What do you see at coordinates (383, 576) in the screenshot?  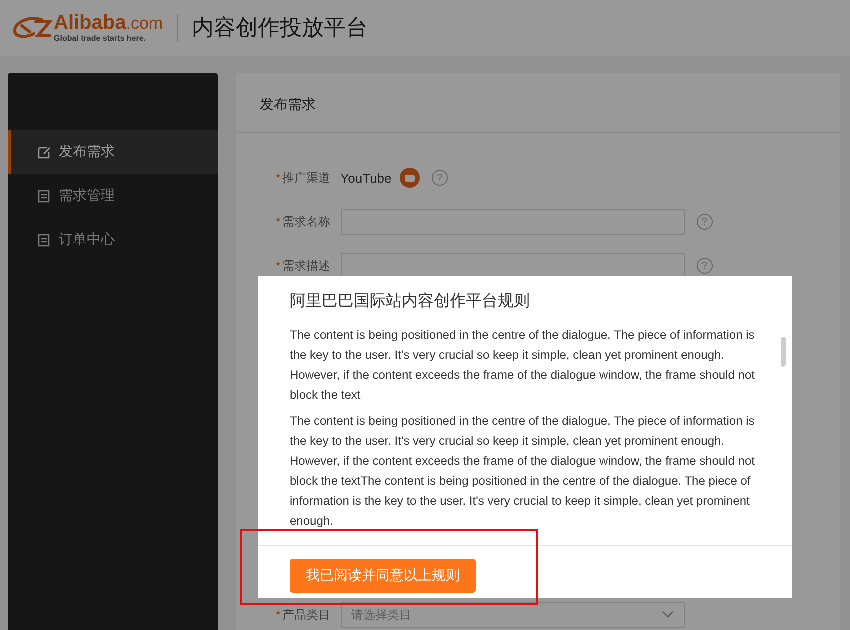 I see `agree-button: 我已阅读并同意以上规则` at bounding box center [383, 576].